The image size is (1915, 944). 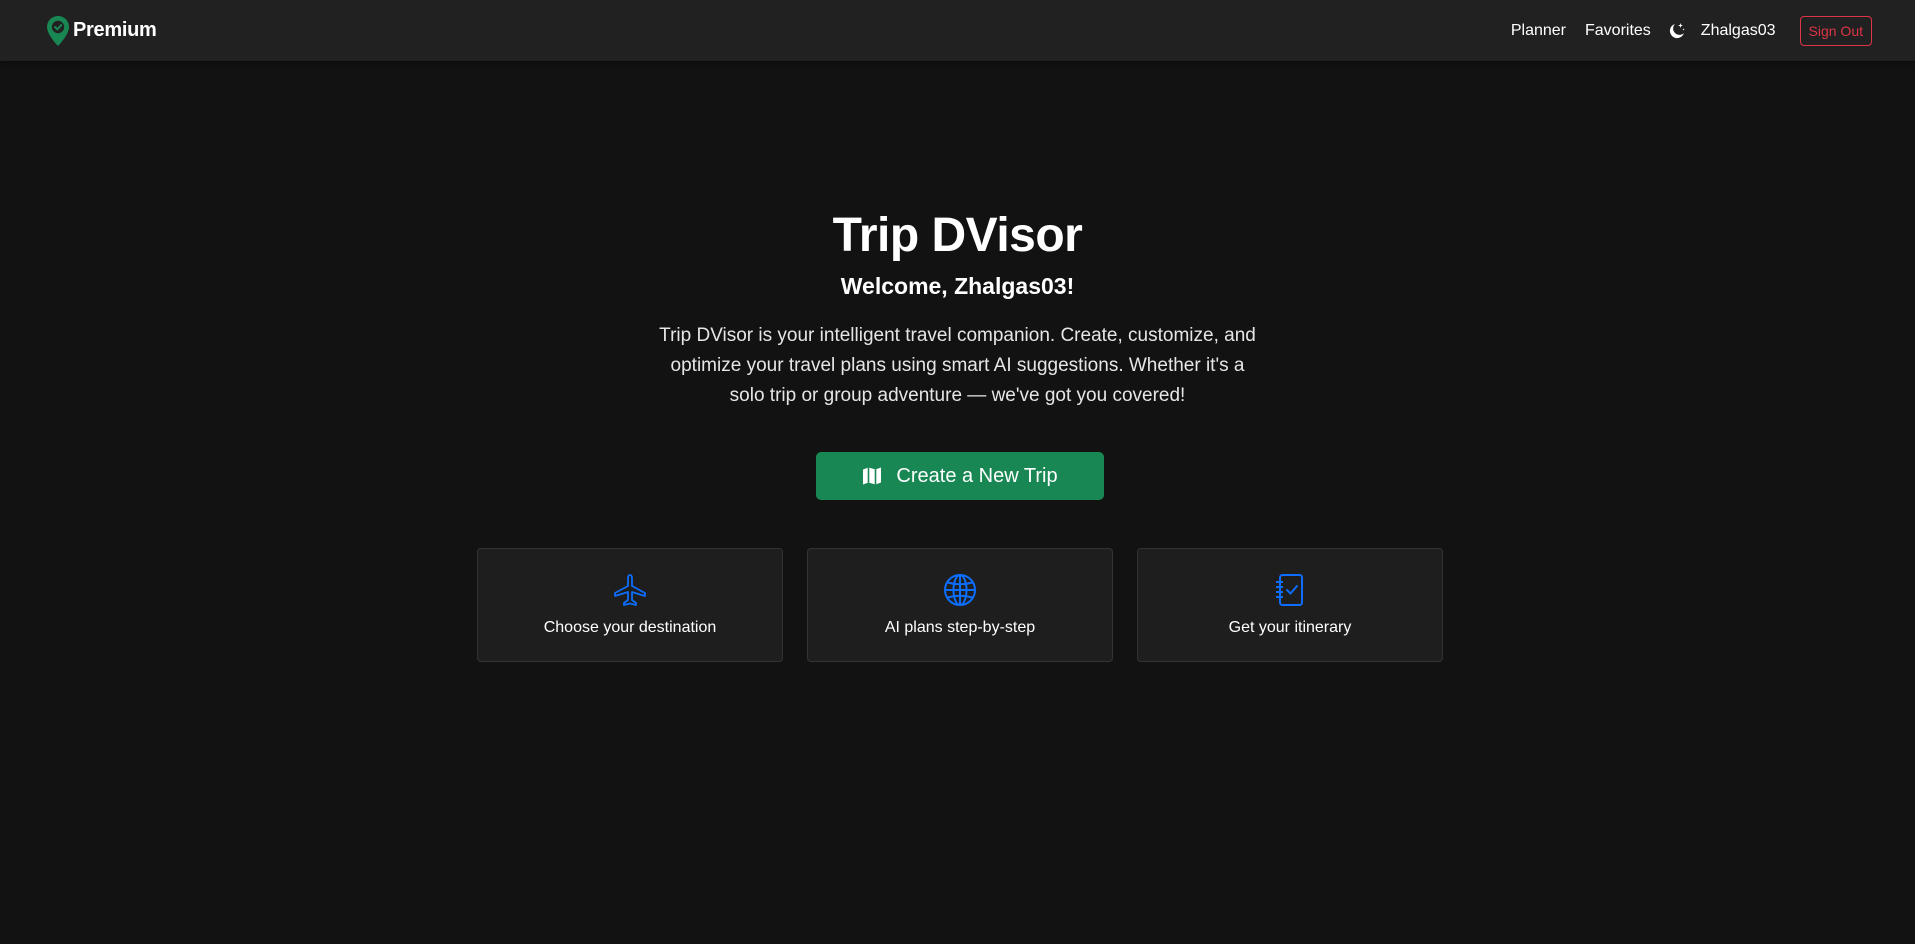 I want to click on page-title: Trip DVisor, so click(x=957, y=235).